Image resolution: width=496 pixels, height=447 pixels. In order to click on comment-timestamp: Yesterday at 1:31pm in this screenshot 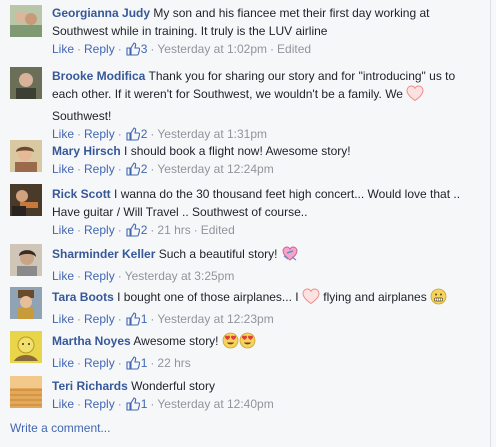, I will do `click(212, 134)`.